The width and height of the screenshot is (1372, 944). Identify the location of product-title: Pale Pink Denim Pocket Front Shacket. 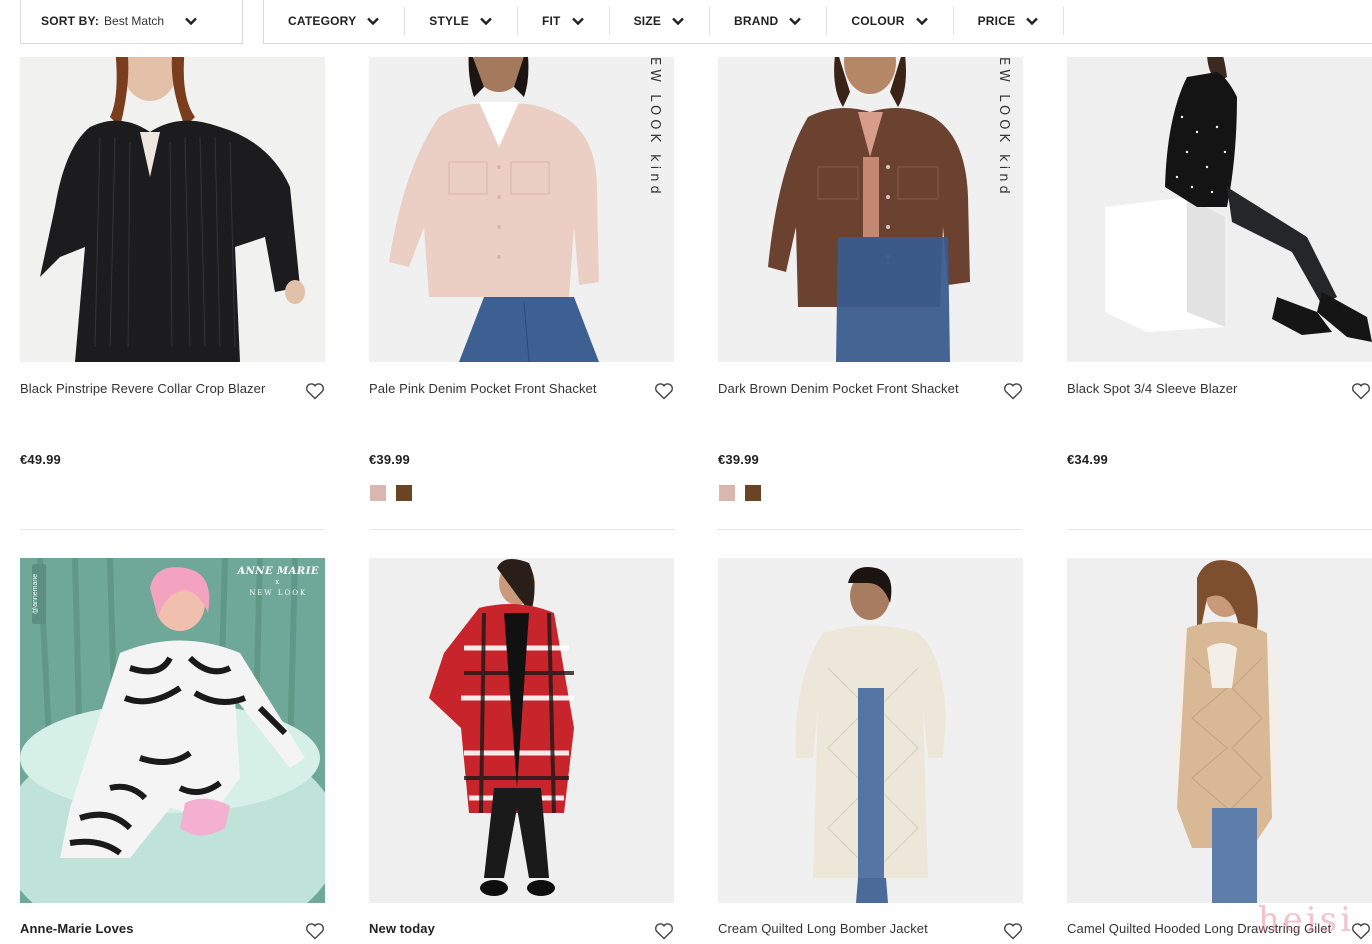
(483, 388).